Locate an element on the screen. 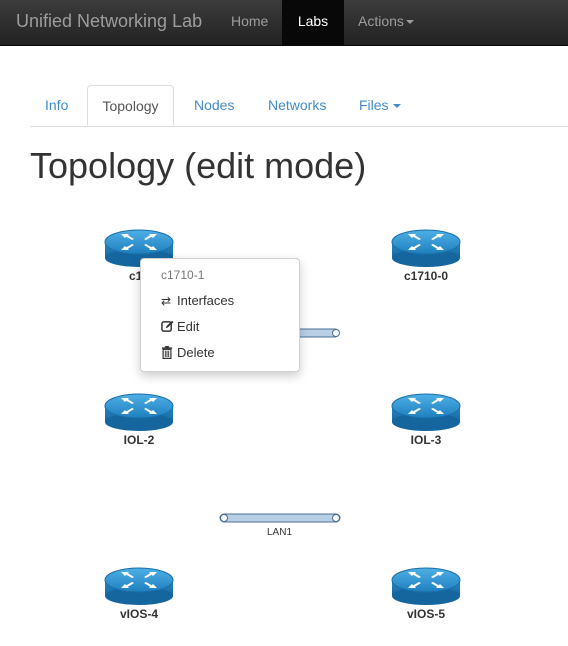  node-iol-2: IOL-2 is located at coordinates (139, 419).